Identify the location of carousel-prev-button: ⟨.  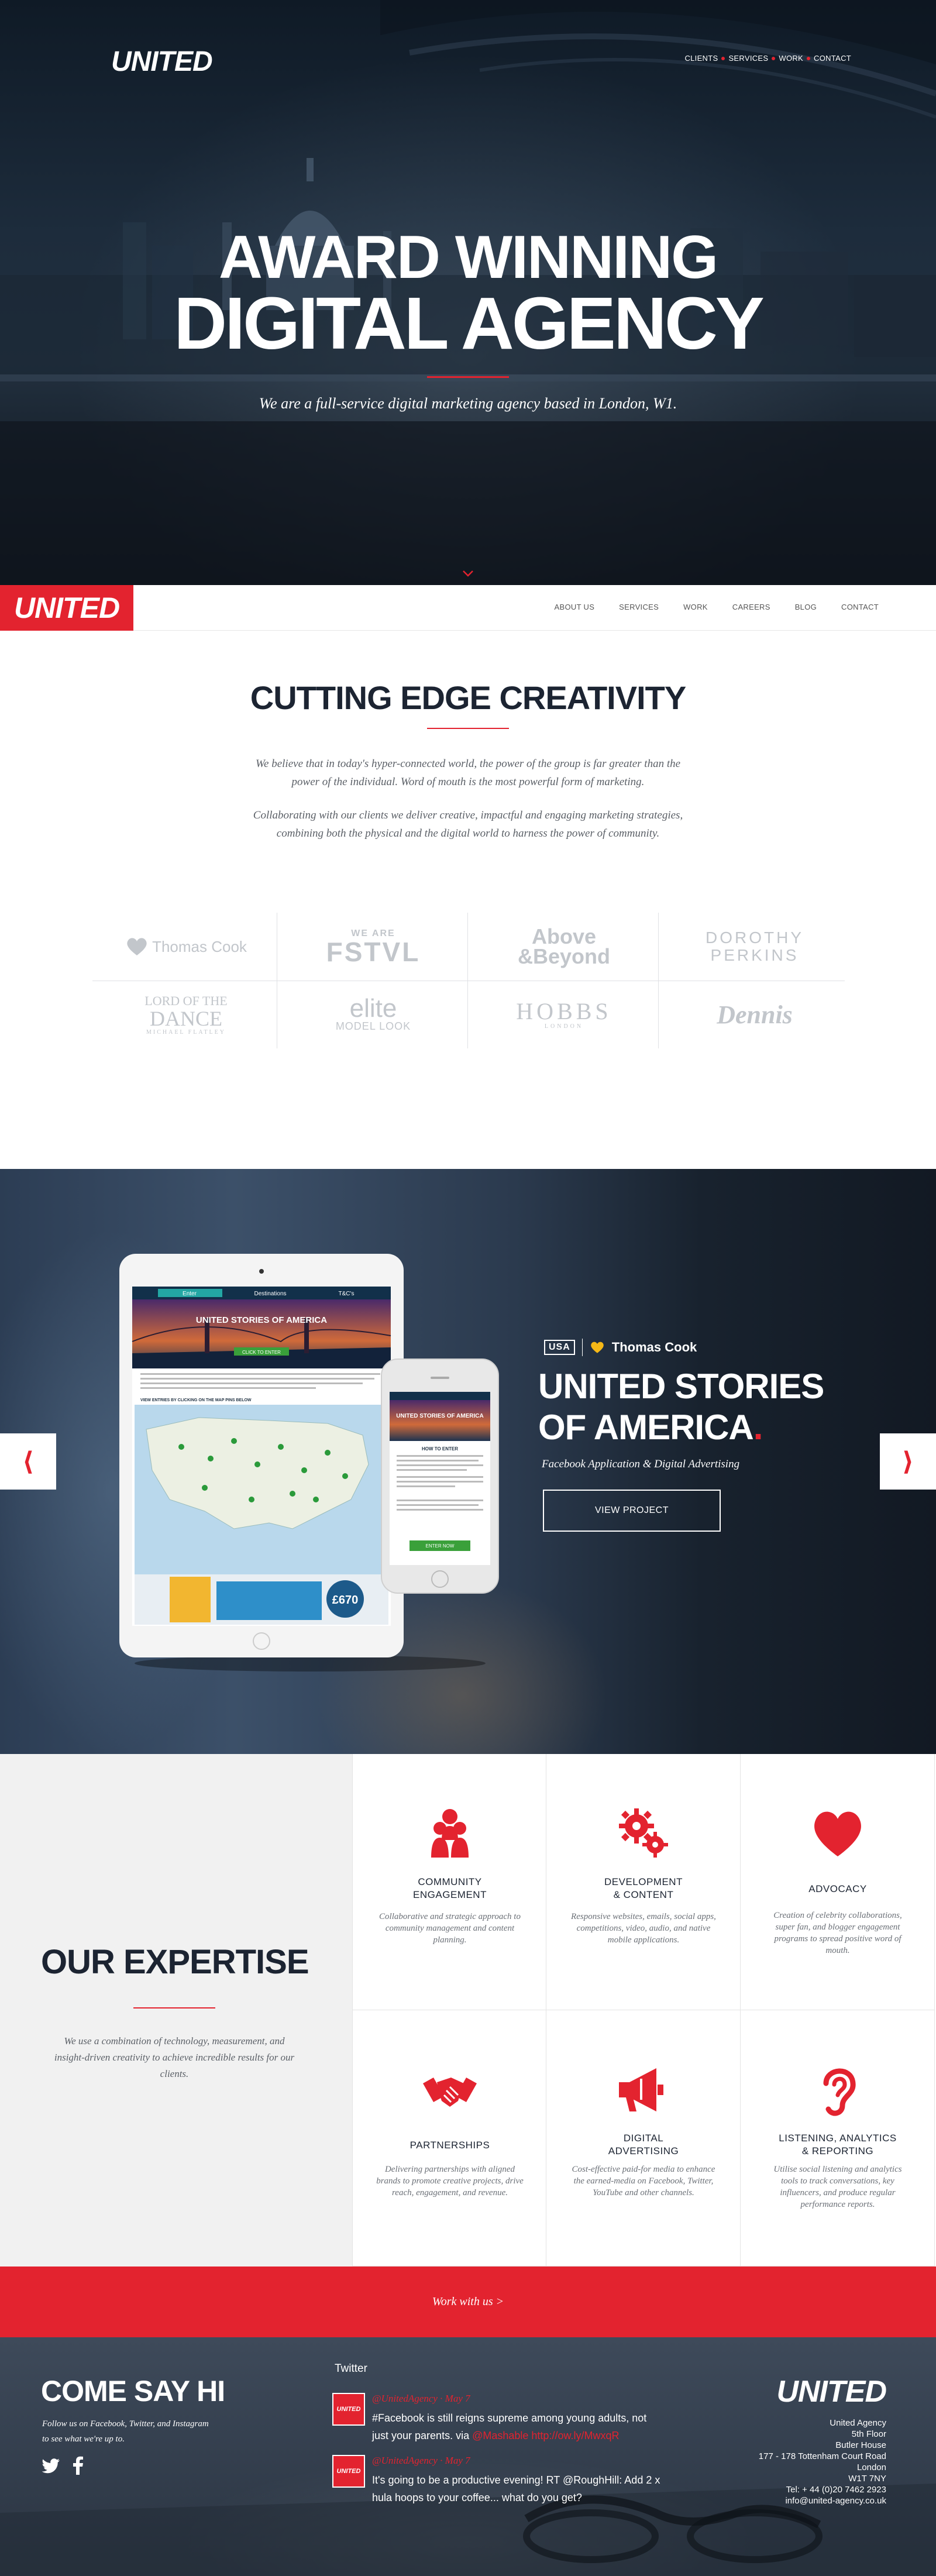
(28, 1462).